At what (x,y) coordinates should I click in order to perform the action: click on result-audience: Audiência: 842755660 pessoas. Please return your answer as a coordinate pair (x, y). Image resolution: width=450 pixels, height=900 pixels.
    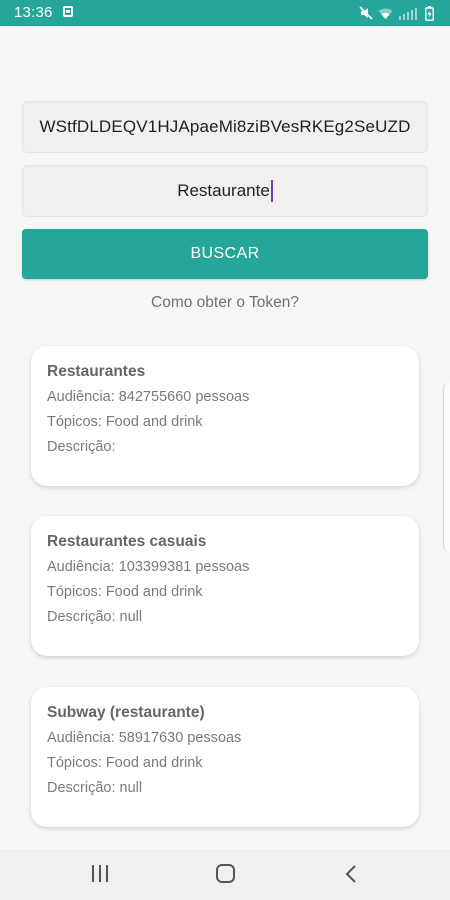
    Looking at the image, I should click on (148, 397).